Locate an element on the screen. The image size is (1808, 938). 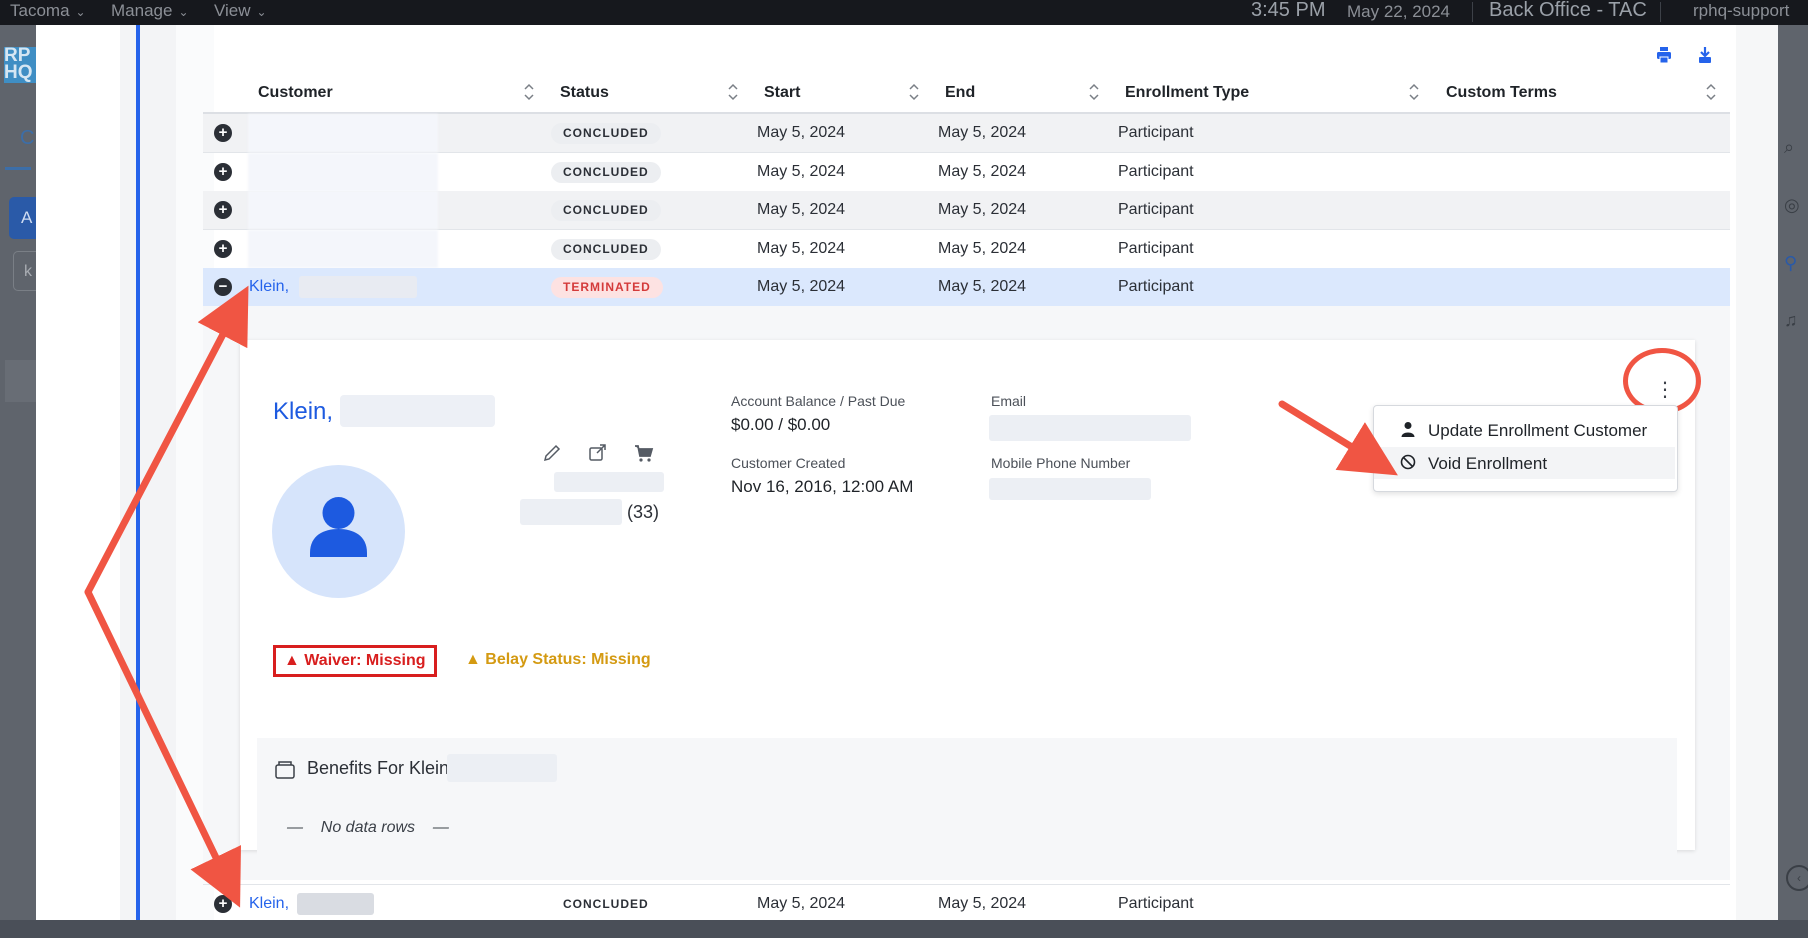
menu-item-update-enrollment-customer: Update Enrollment Customer is located at coordinates (1524, 430).